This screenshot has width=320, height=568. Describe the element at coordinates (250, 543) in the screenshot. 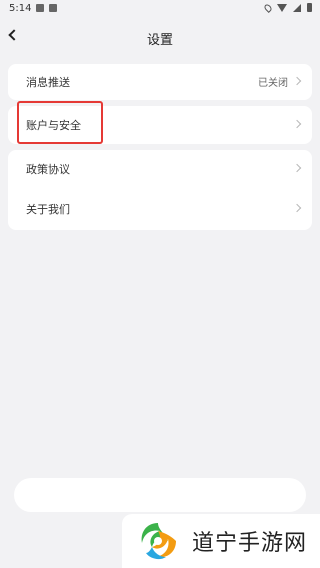

I see `watermark-text: 道宁手游网` at that location.